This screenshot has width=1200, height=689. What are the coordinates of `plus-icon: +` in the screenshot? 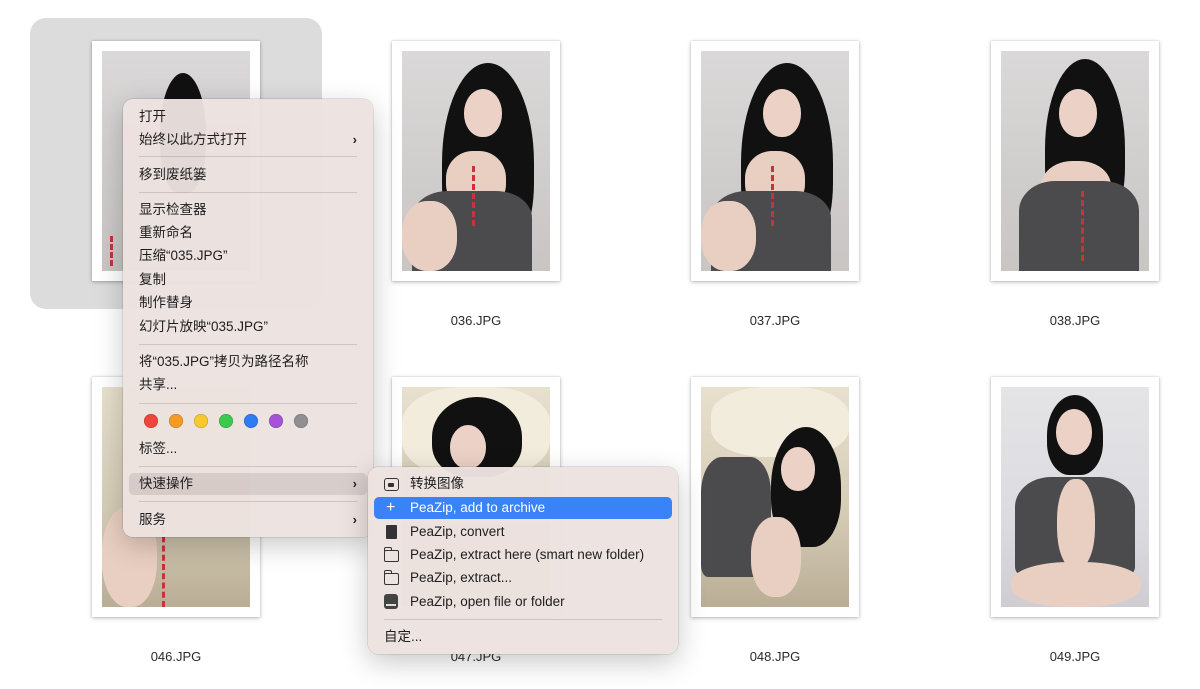 It's located at (391, 507).